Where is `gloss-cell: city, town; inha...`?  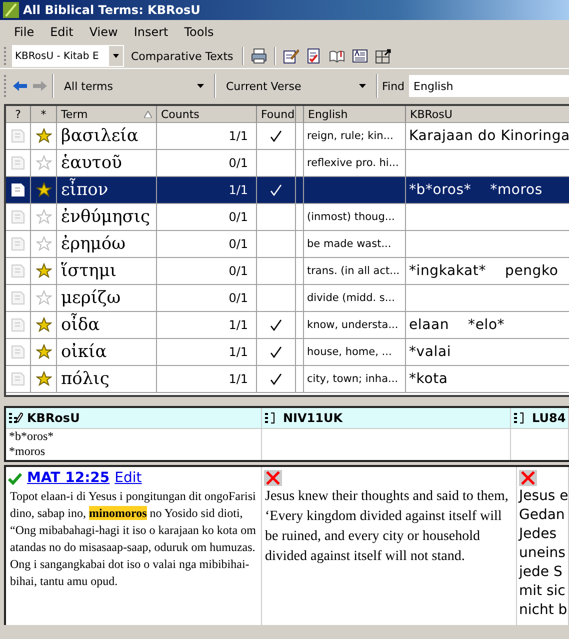 gloss-cell: city, town; inha... is located at coordinates (355, 379).